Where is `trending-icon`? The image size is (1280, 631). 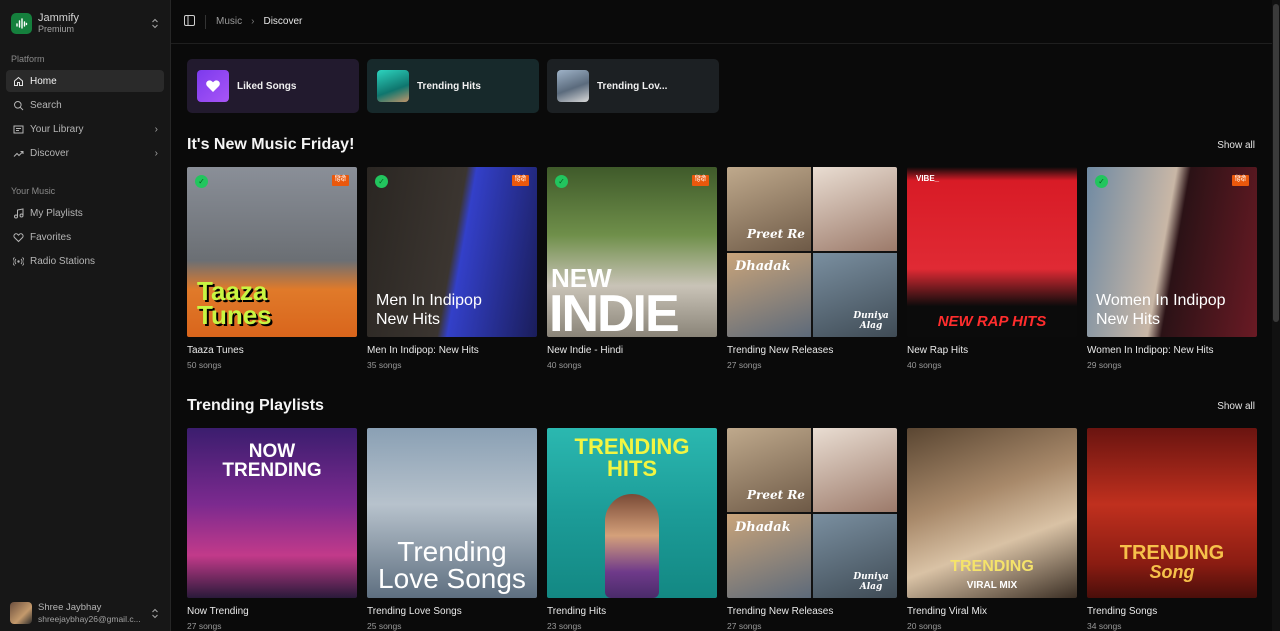 trending-icon is located at coordinates (18, 153).